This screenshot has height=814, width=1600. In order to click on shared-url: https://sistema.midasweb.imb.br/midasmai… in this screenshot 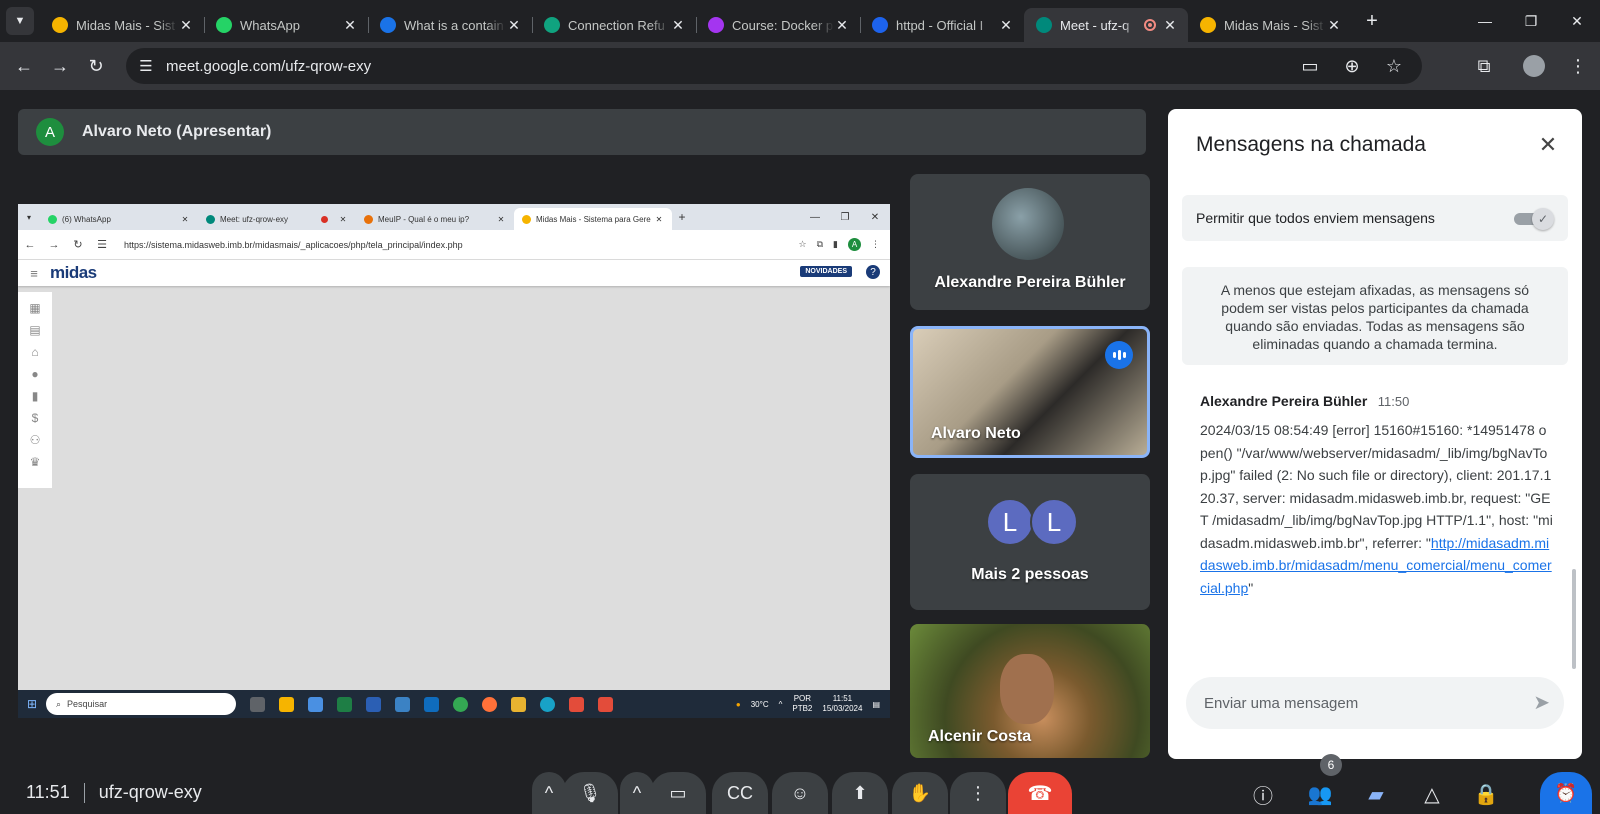, I will do `click(293, 244)`.